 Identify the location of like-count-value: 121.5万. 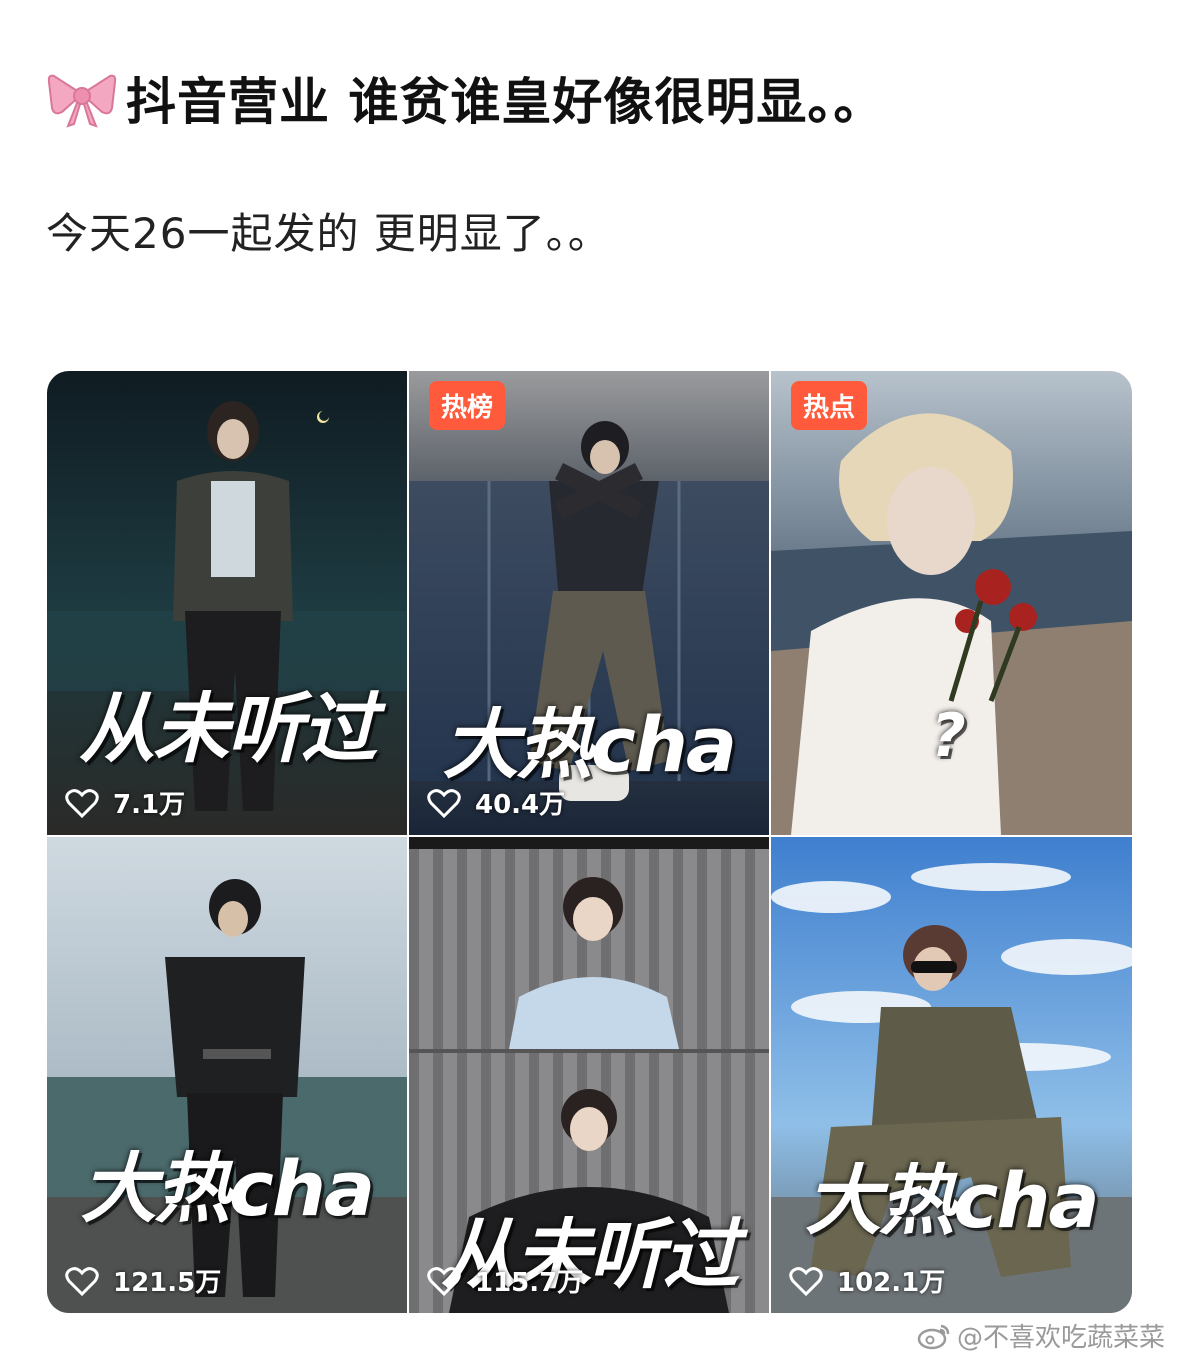
(167, 1283).